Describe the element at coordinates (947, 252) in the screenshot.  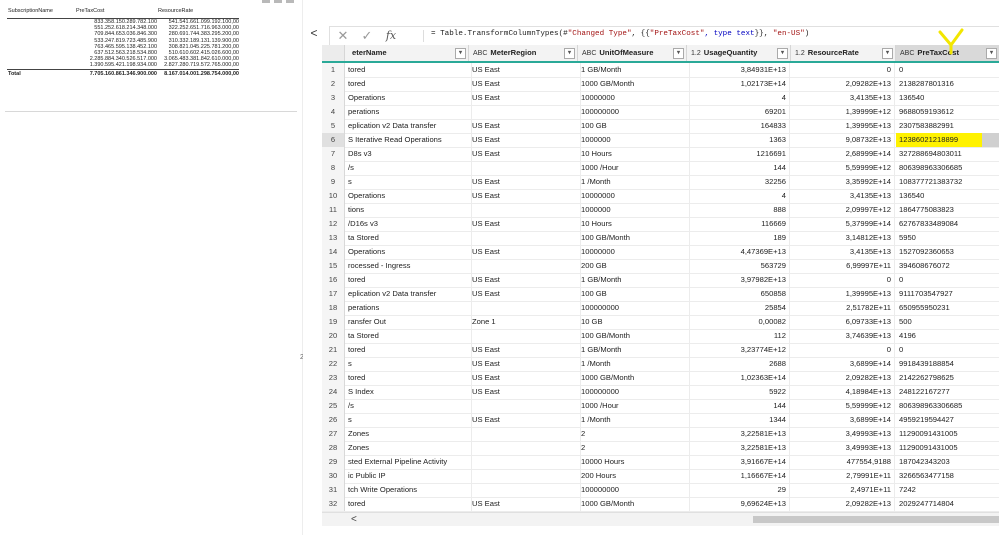
I see `cell-pretaxcost: 1527092360653` at that location.